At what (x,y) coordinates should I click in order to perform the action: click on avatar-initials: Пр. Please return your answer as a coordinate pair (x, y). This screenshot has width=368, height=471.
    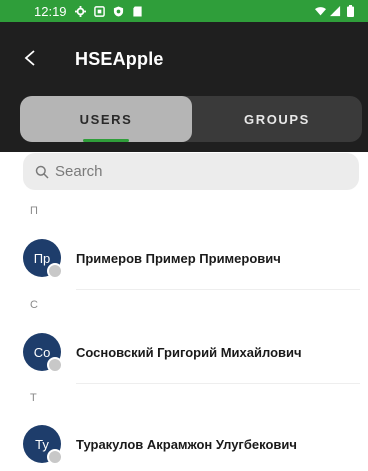
    Looking at the image, I should click on (42, 258).